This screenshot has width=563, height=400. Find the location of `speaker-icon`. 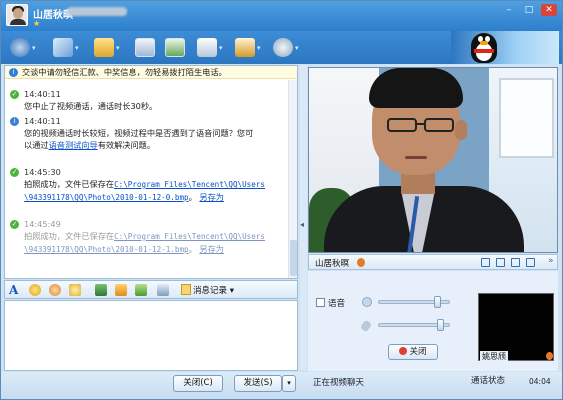

speaker-icon is located at coordinates (367, 302).